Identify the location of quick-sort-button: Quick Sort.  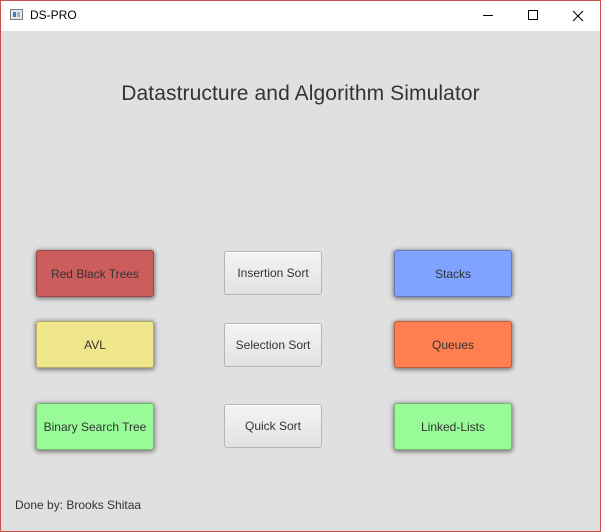
(273, 426).